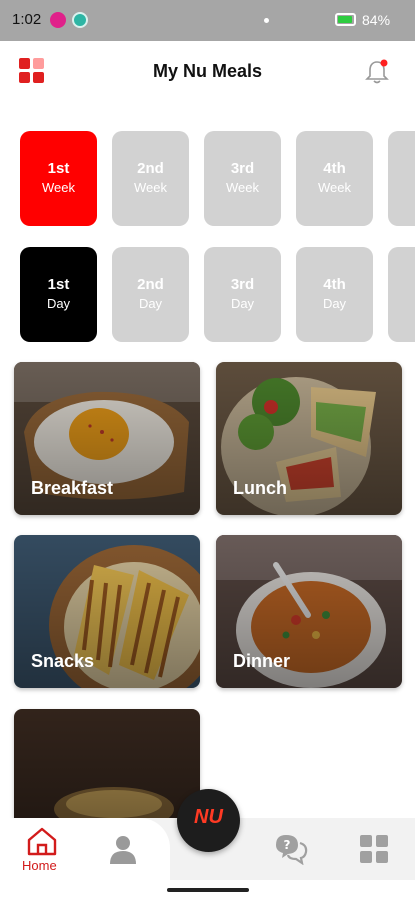  Describe the element at coordinates (374, 849) in the screenshot. I see `apps-grid-icon` at that location.